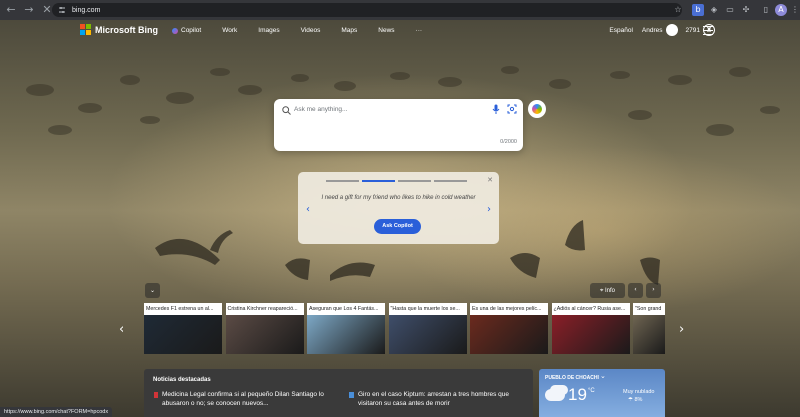 This screenshot has height=417, width=800. I want to click on browser-toolbar: ← → ✕ bing.com ☆ b ◈ ▭ ✣ ▯ A ⋮, so click(400, 10).